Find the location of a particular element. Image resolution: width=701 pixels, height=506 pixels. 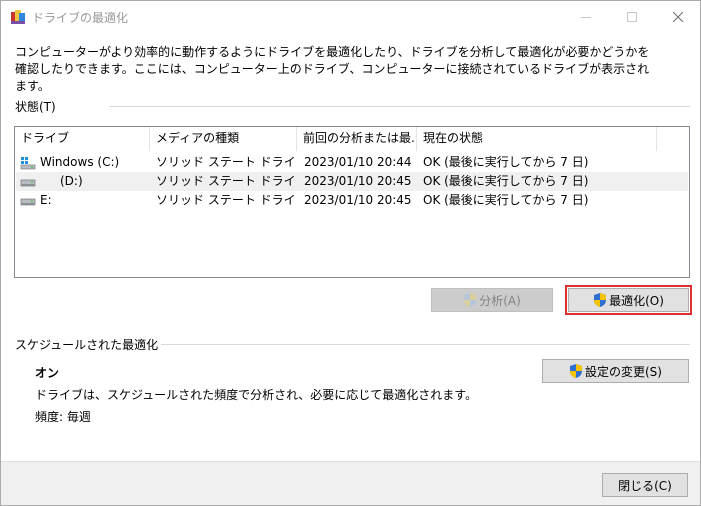

schedule-state: オン is located at coordinates (47, 373).